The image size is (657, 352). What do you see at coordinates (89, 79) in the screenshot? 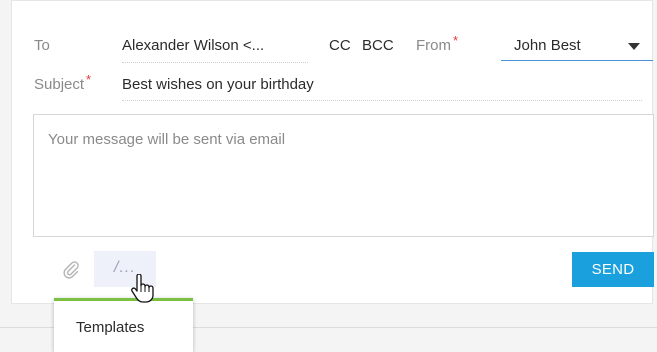
I see `subject-required-mark: *` at bounding box center [89, 79].